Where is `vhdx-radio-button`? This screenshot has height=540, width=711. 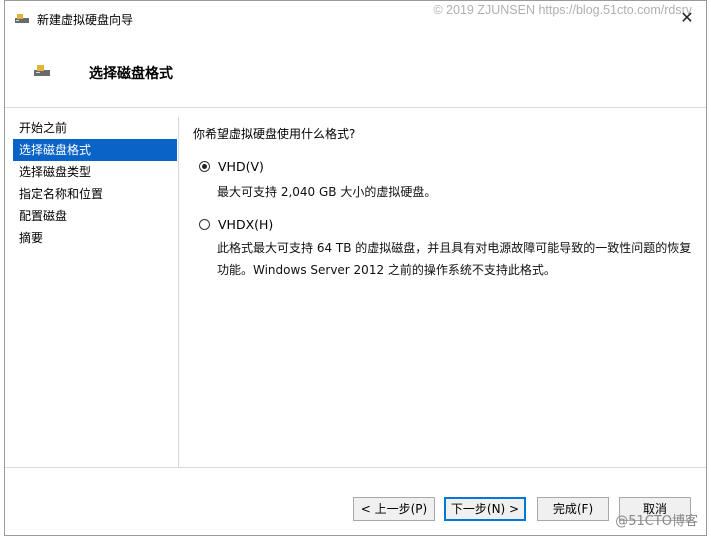 vhdx-radio-button is located at coordinates (204, 224).